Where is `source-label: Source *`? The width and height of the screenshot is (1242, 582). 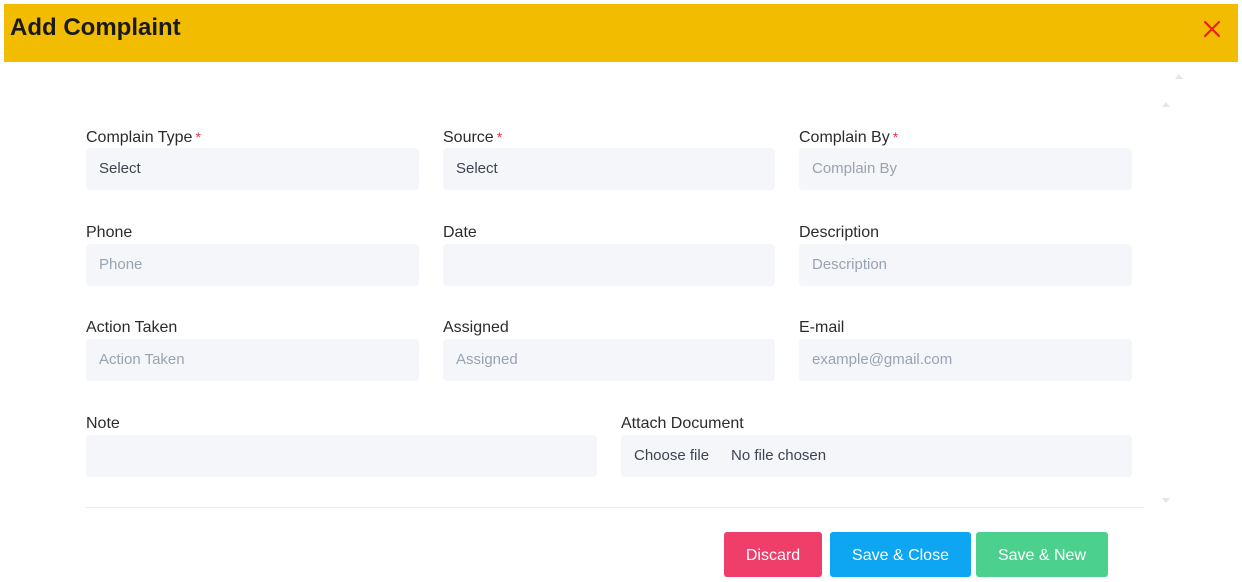
source-label: Source * is located at coordinates (473, 137).